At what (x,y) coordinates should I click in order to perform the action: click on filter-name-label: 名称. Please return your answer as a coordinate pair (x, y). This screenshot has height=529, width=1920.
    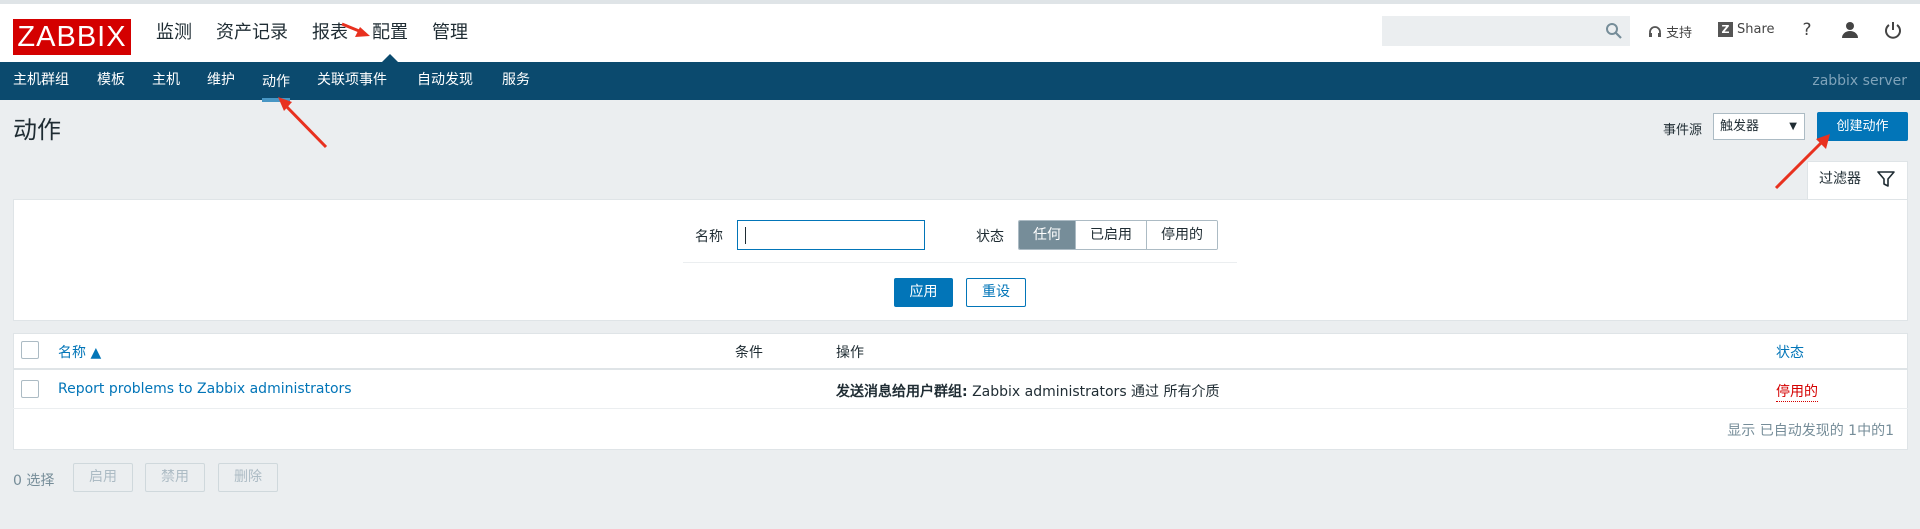
    Looking at the image, I should click on (709, 237).